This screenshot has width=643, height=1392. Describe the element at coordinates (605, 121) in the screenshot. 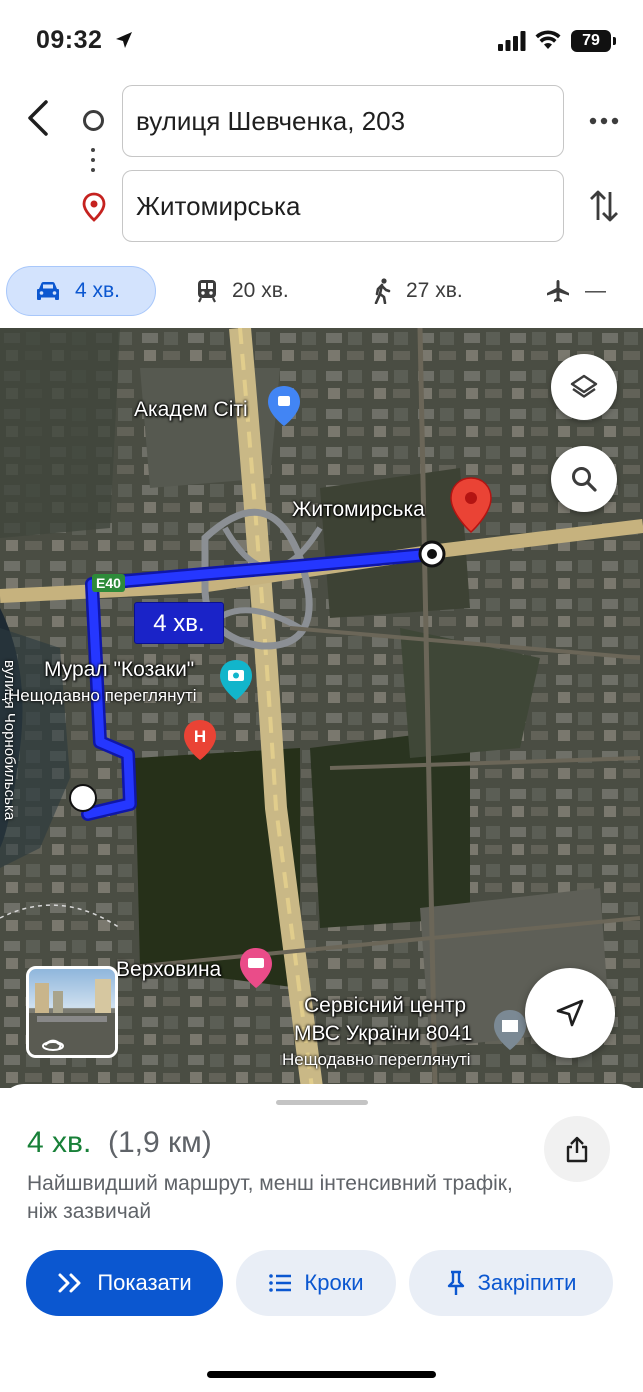

I see `more-options-icon` at that location.